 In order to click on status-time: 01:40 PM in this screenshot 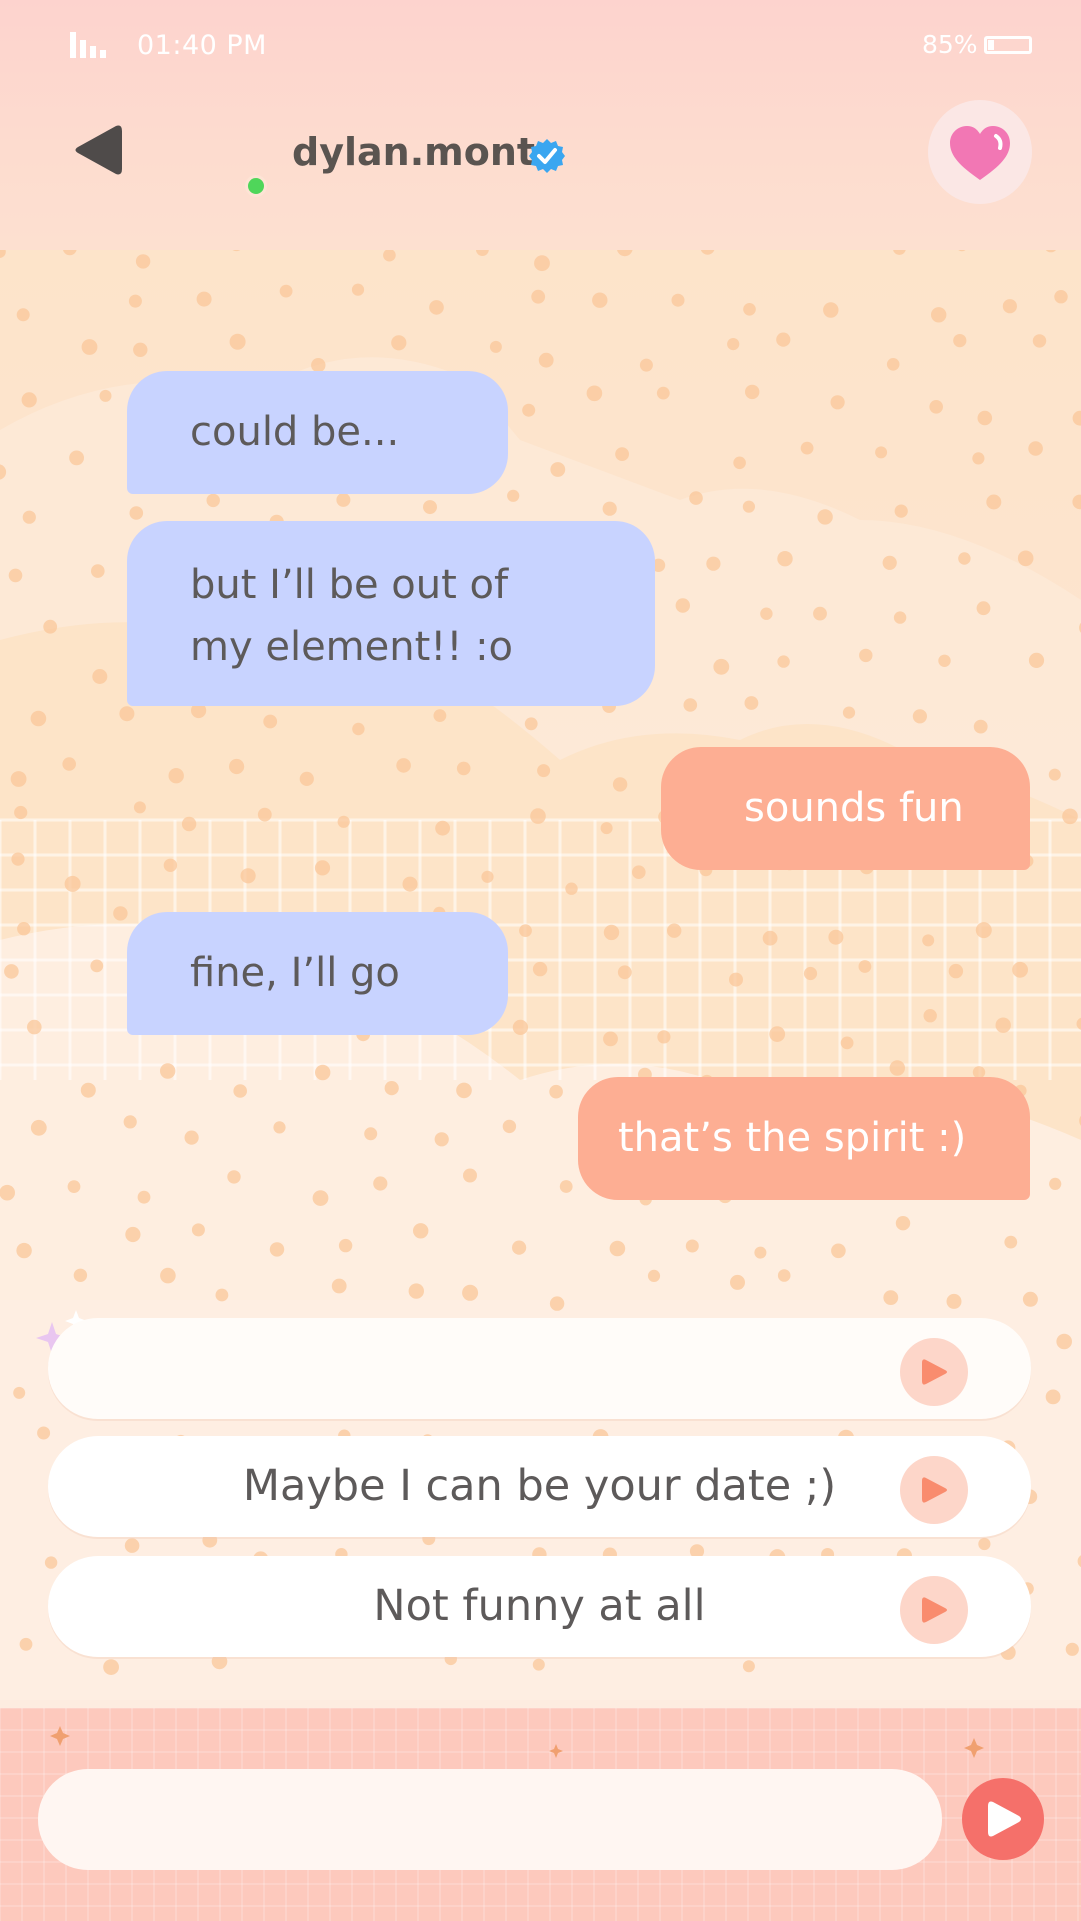, I will do `click(202, 45)`.